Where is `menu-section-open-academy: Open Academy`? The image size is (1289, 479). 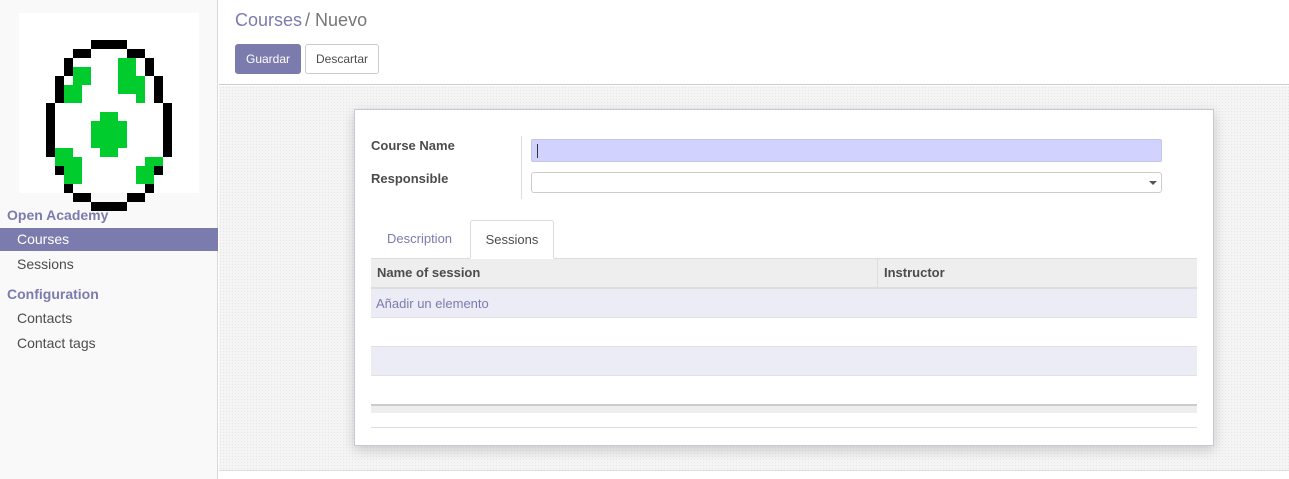
menu-section-open-academy: Open Academy is located at coordinates (58, 215).